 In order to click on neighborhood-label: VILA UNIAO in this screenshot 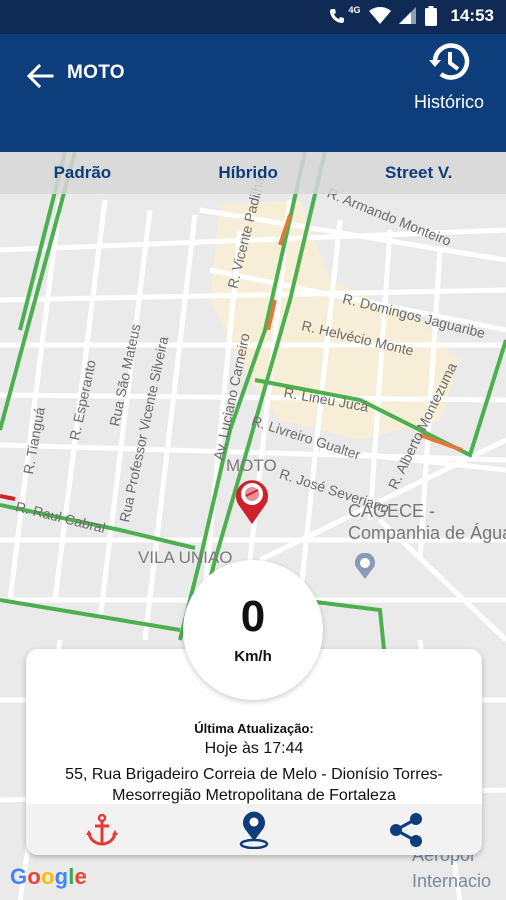, I will do `click(185, 557)`.